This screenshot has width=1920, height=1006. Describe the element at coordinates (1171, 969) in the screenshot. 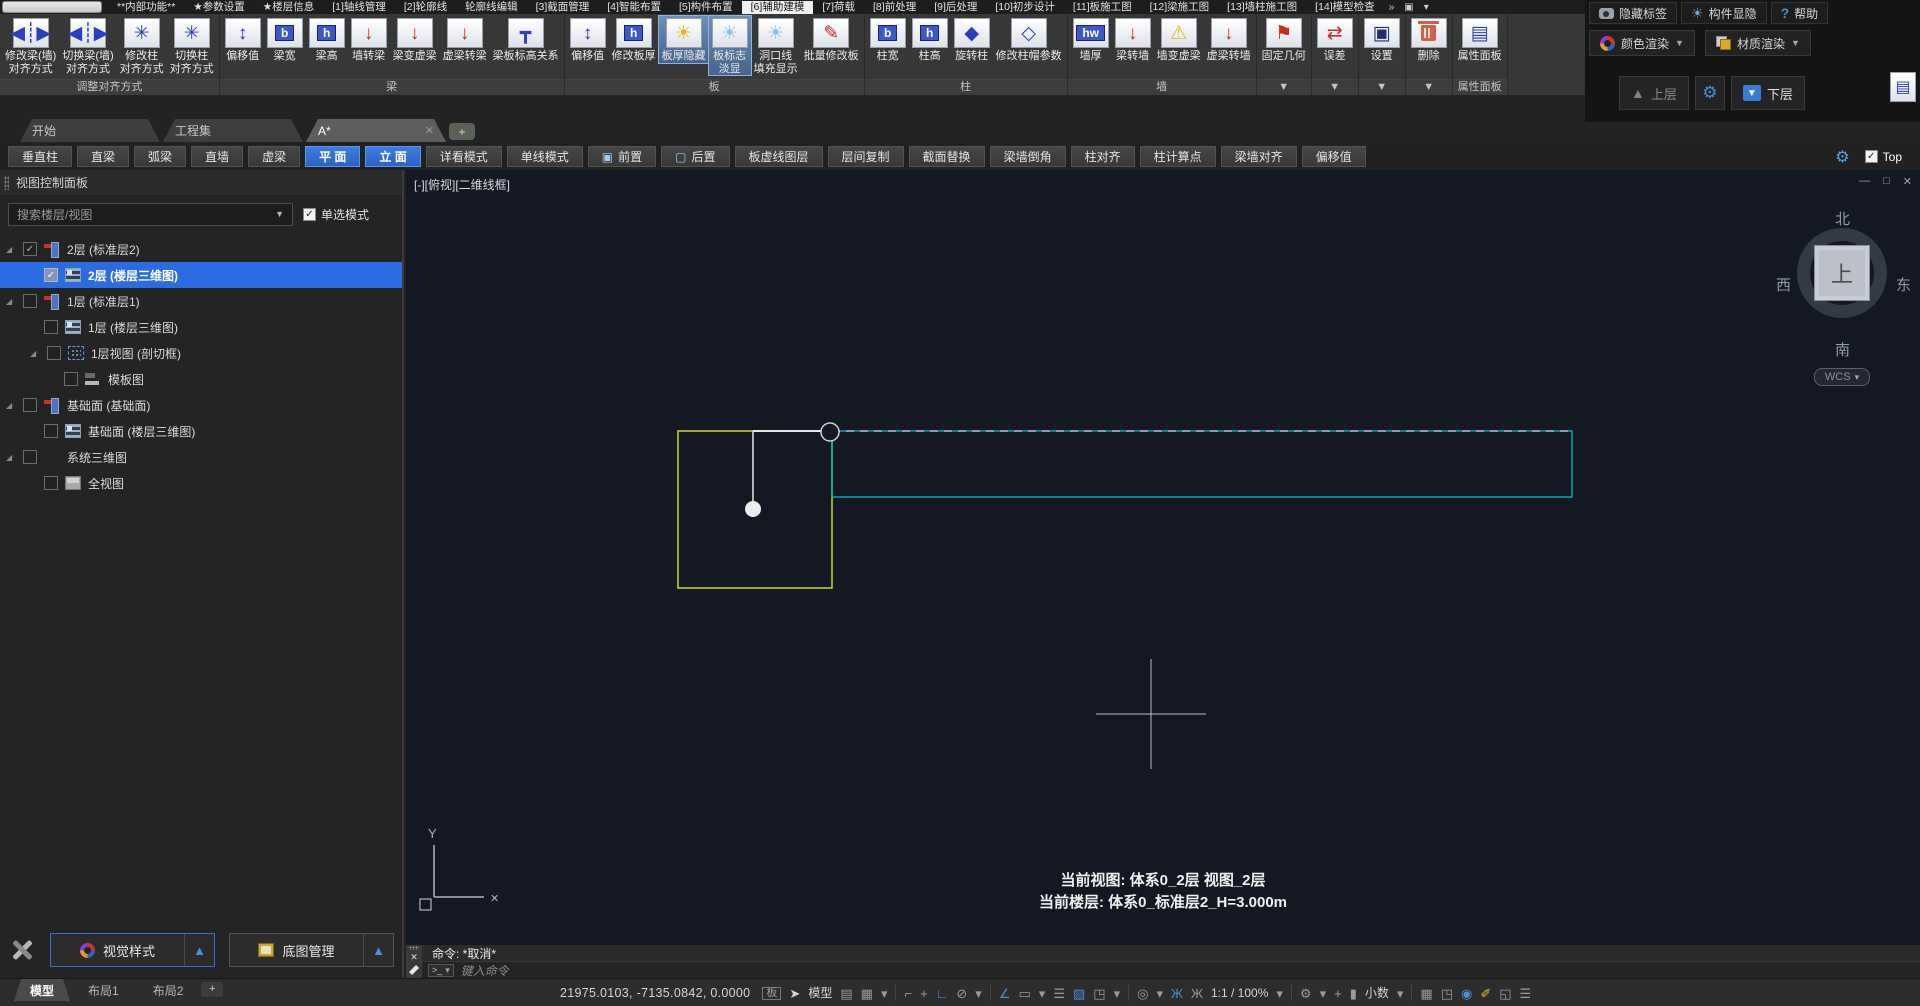

I see `command-input-row: >_ ▾ 键入命令` at that location.